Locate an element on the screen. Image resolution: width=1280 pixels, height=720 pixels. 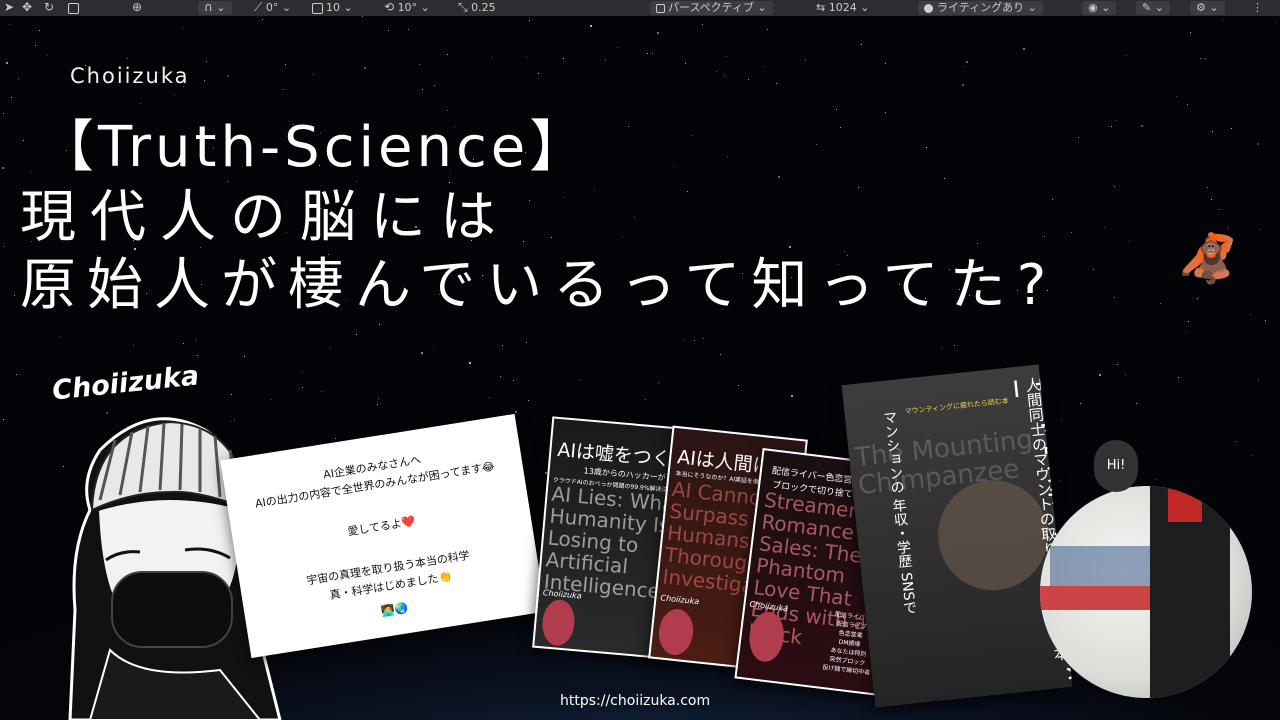
resolution-dropdown: ⇆ 1024 ⌄ is located at coordinates (842, 8).